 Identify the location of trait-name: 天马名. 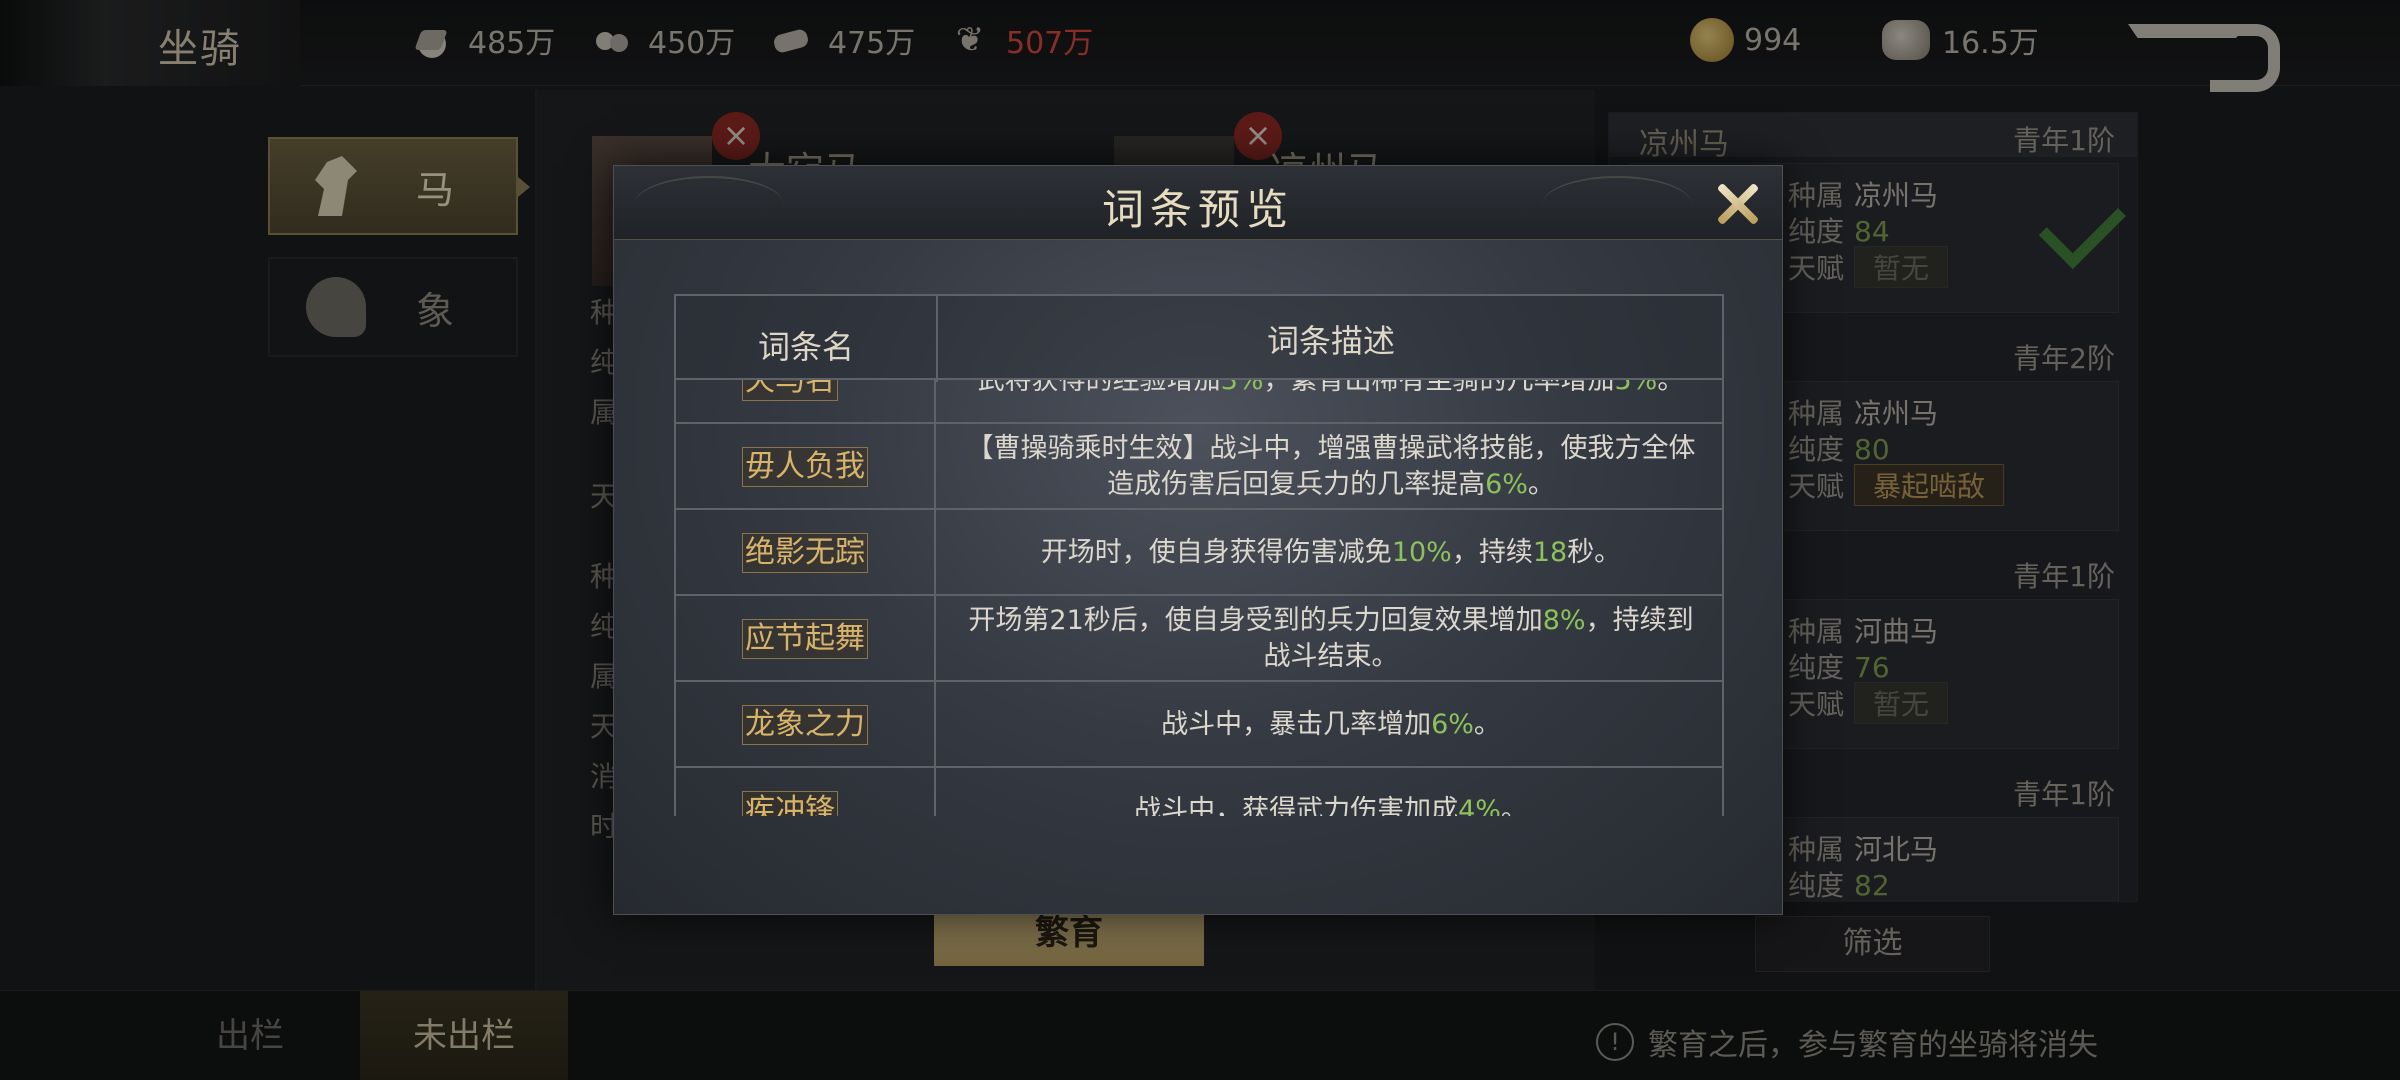
(790, 390).